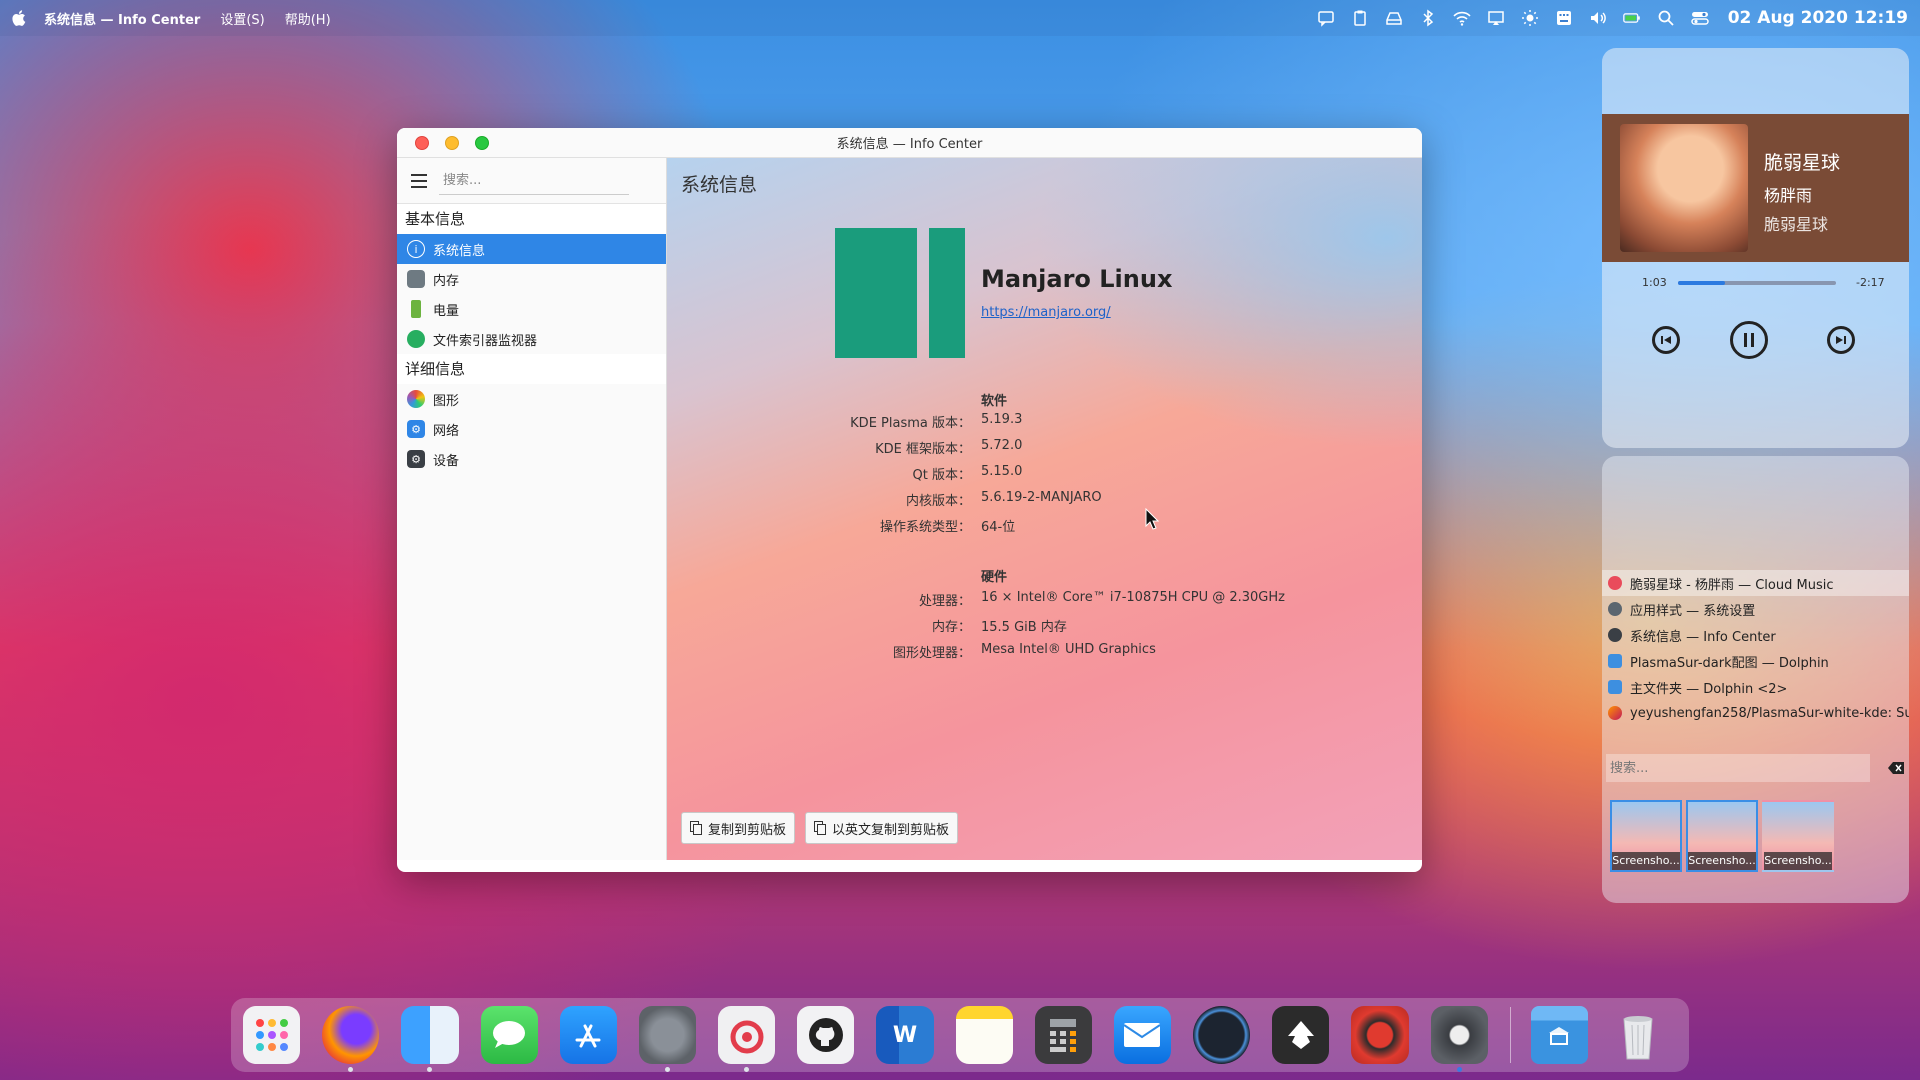  I want to click on hamburger-menu-icon, so click(419, 180).